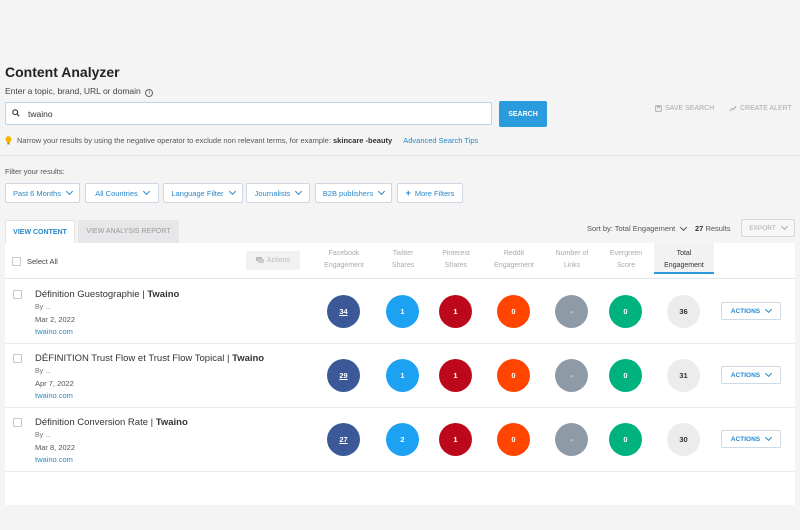 The height and width of the screenshot is (530, 800). I want to click on col-twitter-shares: Twitter Shares, so click(403, 260).